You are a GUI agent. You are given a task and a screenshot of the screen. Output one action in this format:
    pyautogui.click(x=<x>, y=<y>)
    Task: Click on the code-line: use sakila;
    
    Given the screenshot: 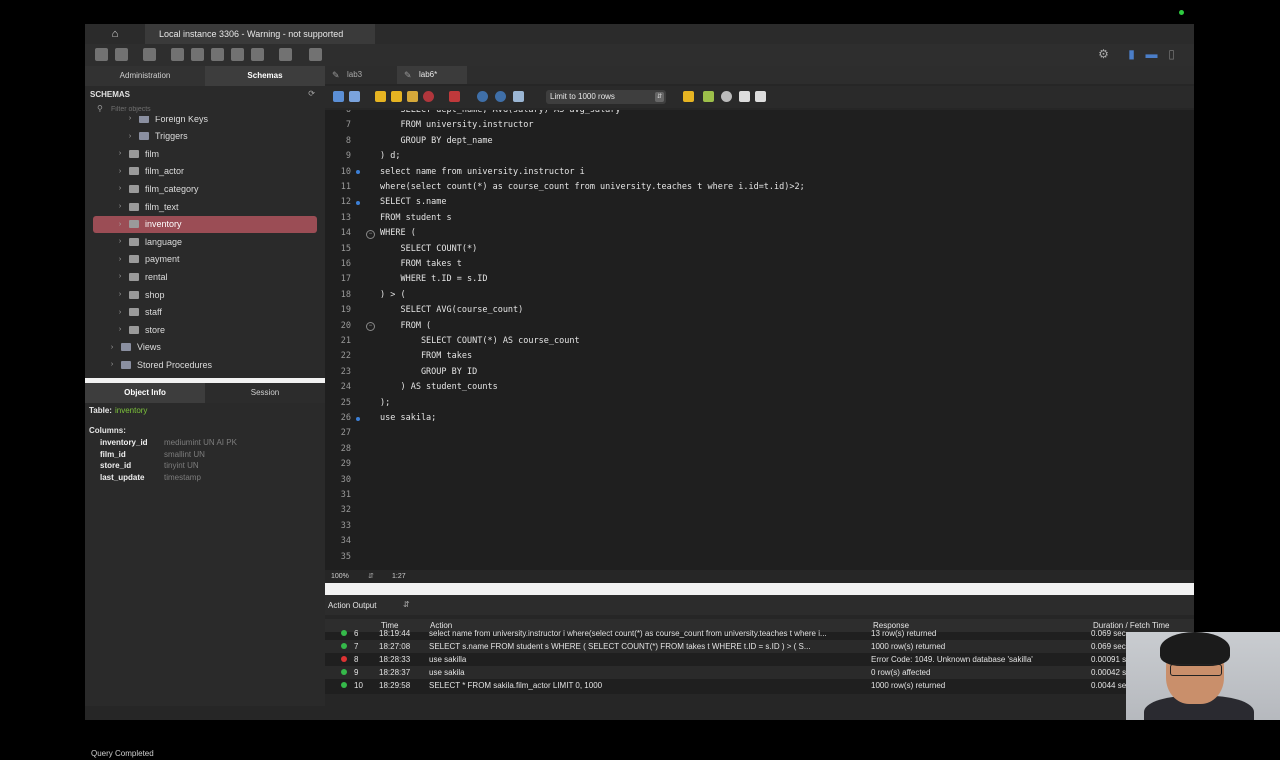 What is the action you would take?
    pyautogui.click(x=780, y=418)
    